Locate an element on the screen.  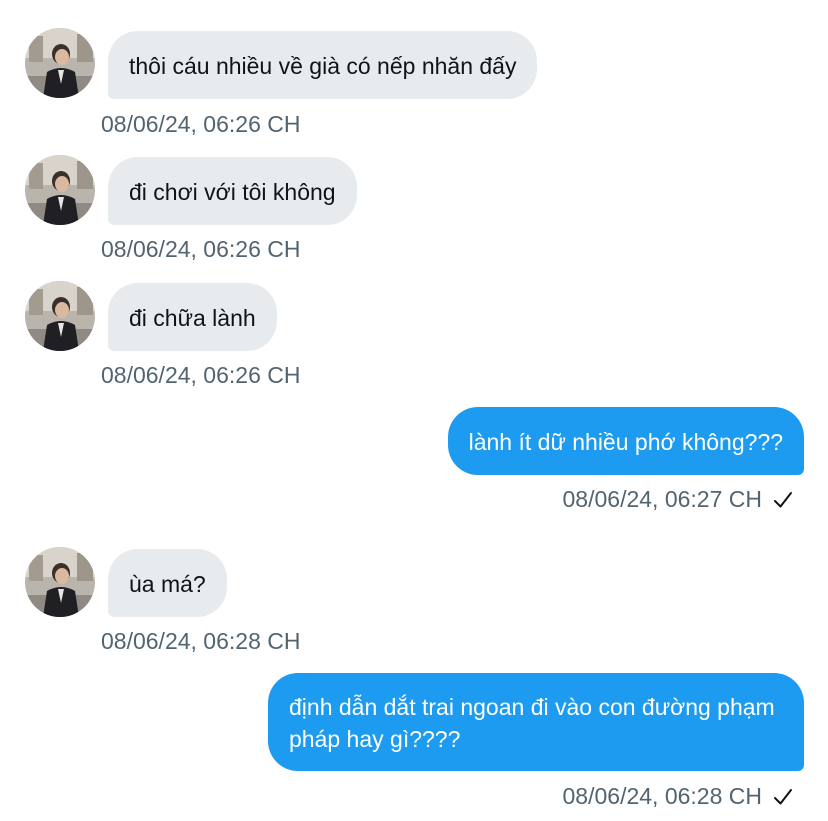
message-timestamp-row: 08/06/24, 06:28 CH is located at coordinates (678, 796).